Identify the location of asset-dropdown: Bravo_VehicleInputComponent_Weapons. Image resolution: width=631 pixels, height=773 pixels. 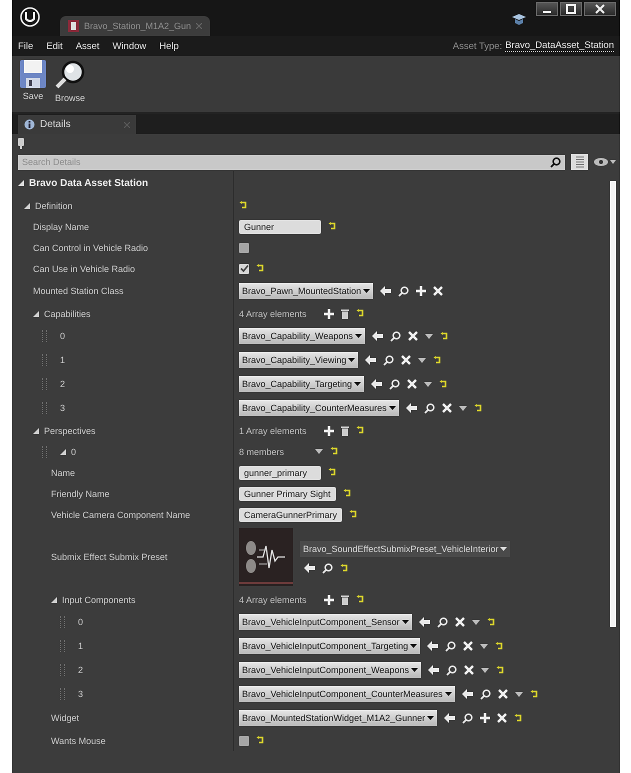
(330, 670).